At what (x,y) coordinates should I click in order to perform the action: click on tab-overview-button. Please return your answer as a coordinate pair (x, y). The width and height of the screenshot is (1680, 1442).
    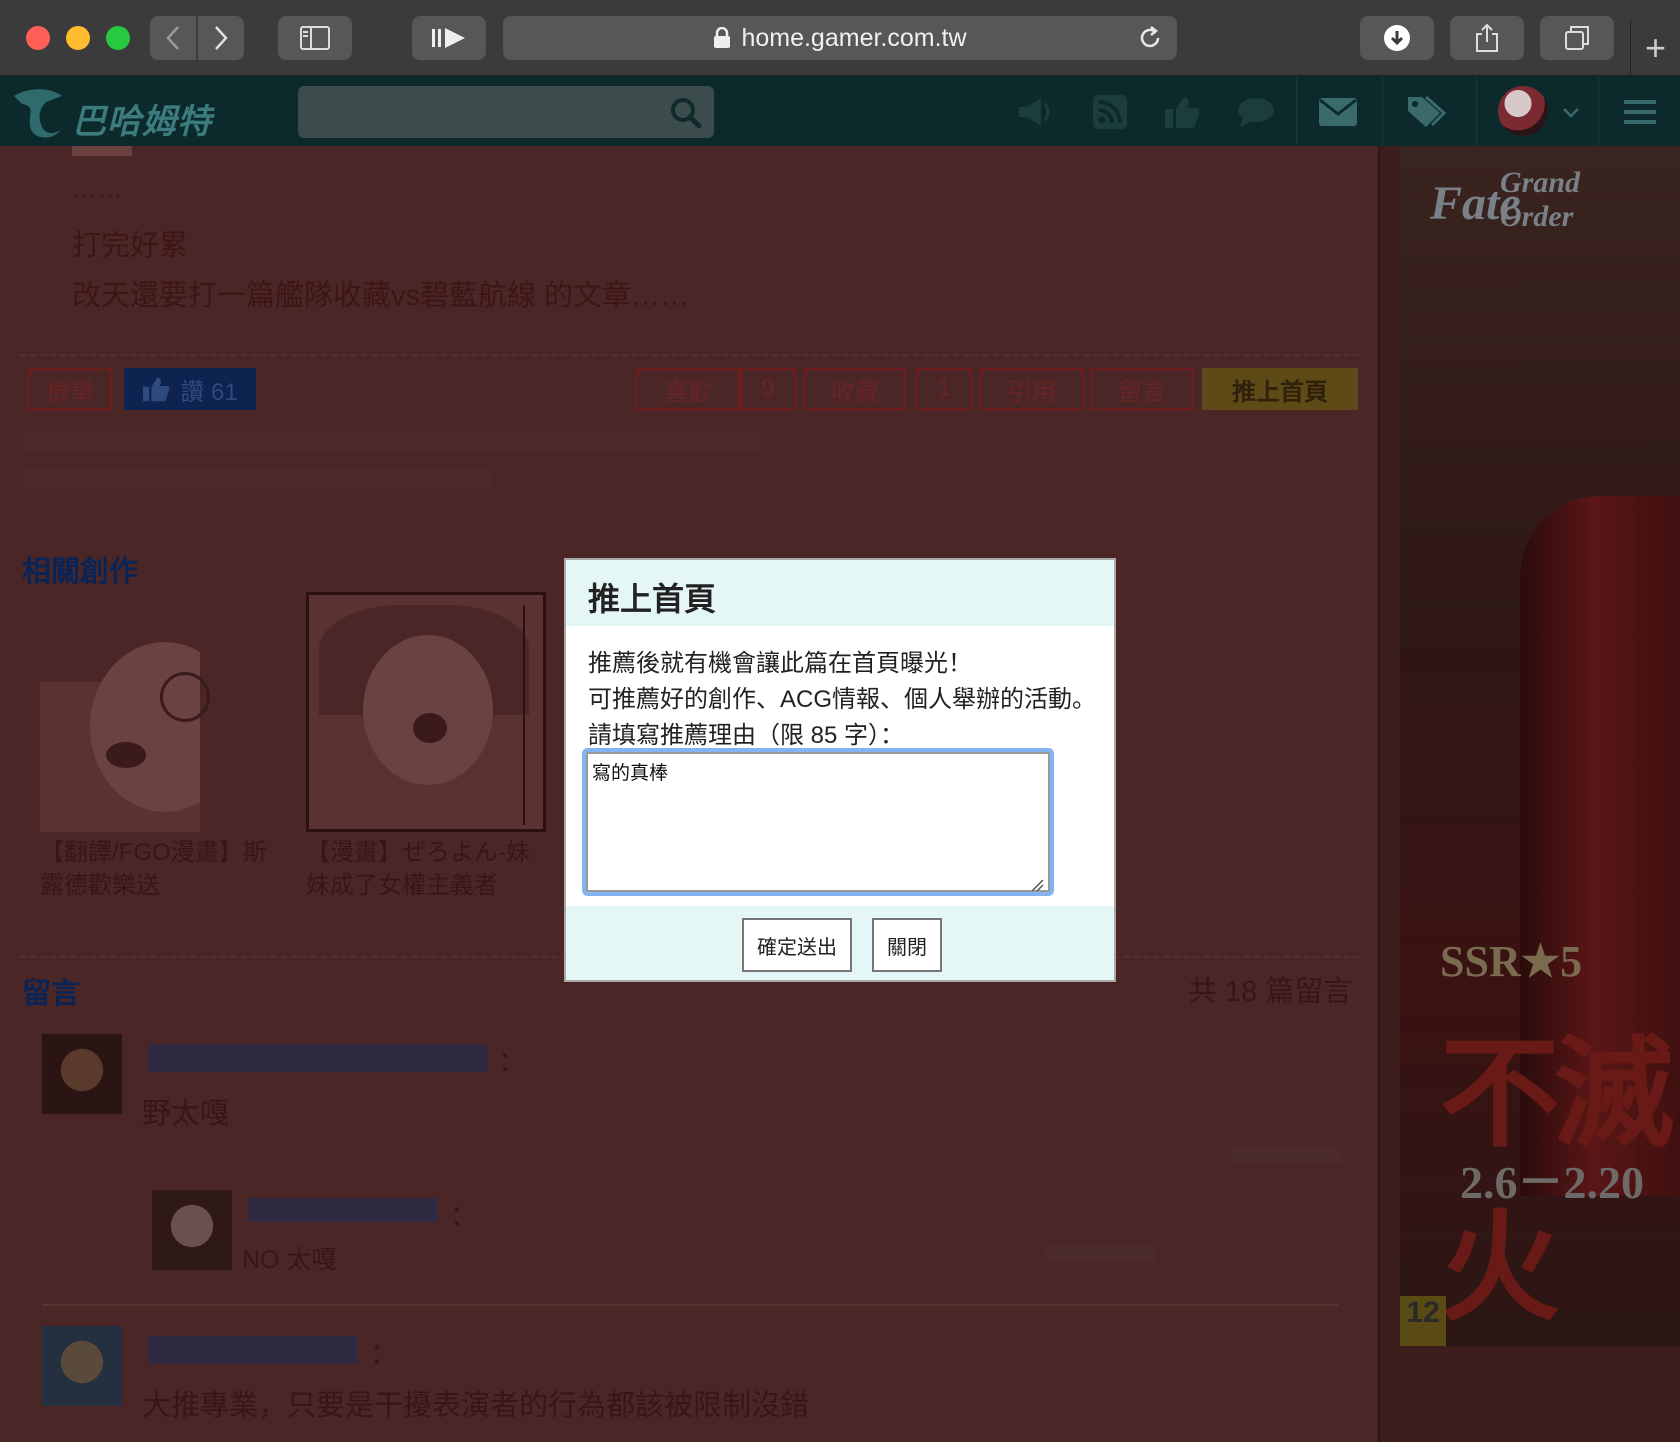
    Looking at the image, I should click on (1577, 38).